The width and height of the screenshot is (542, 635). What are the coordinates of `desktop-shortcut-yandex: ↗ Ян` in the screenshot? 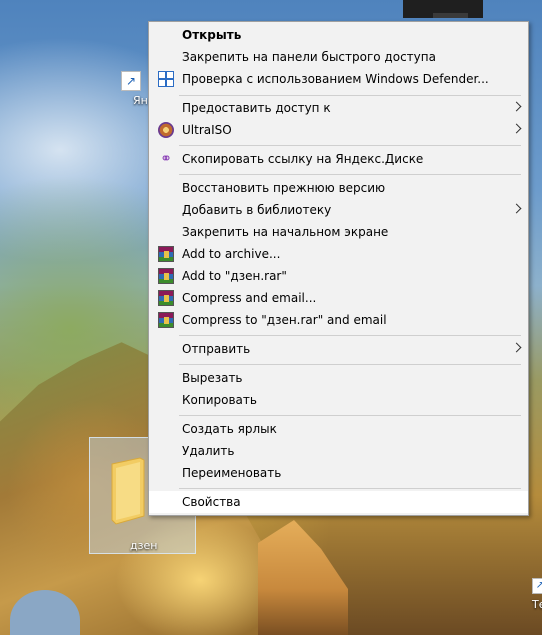 It's located at (133, 90).